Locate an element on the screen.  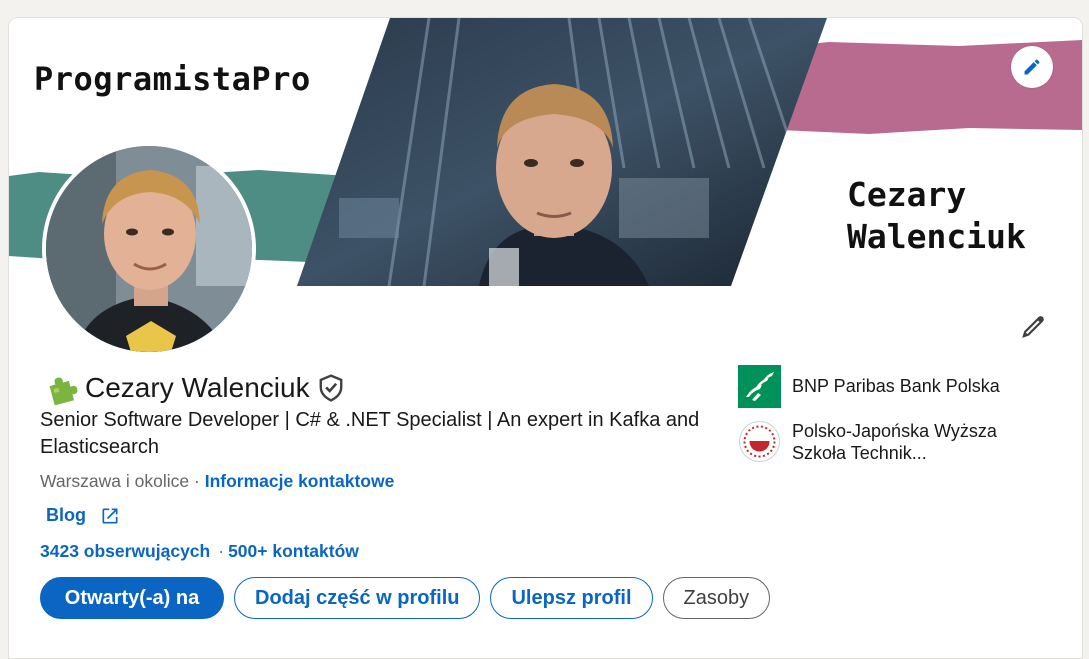
edit-banner-button is located at coordinates (1032, 67).